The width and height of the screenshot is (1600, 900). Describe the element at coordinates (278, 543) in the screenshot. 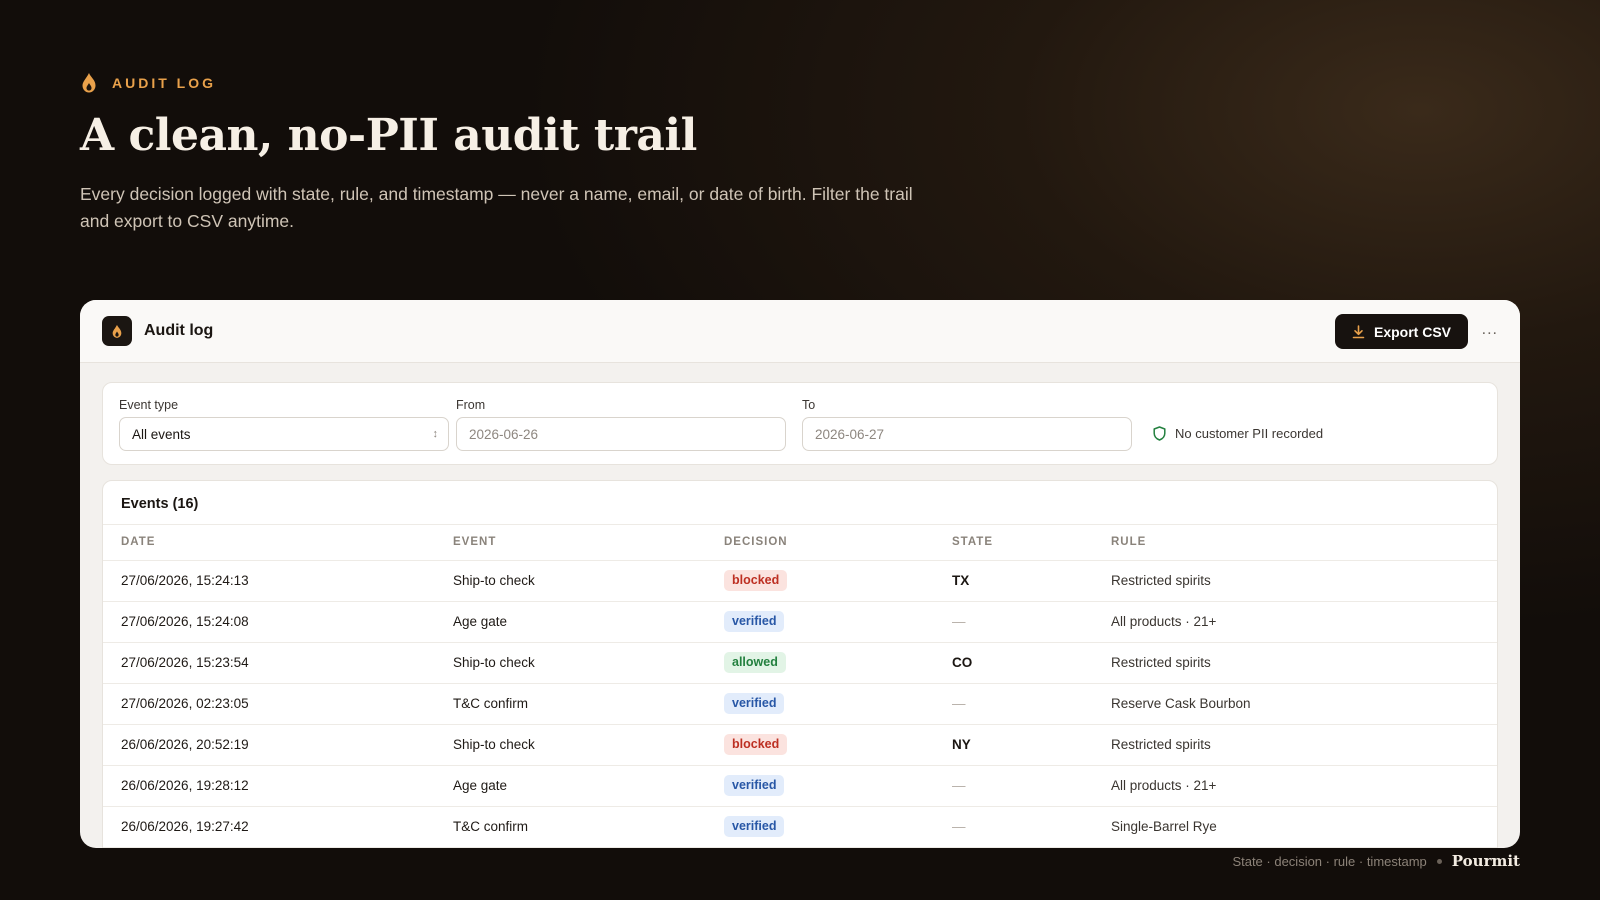

I see `column-header-date: DATE` at that location.